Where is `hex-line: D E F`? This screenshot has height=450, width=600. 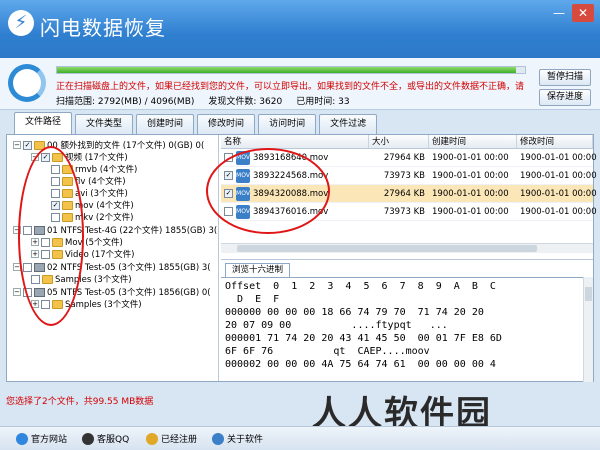
hex-line: D E F is located at coordinates (252, 299).